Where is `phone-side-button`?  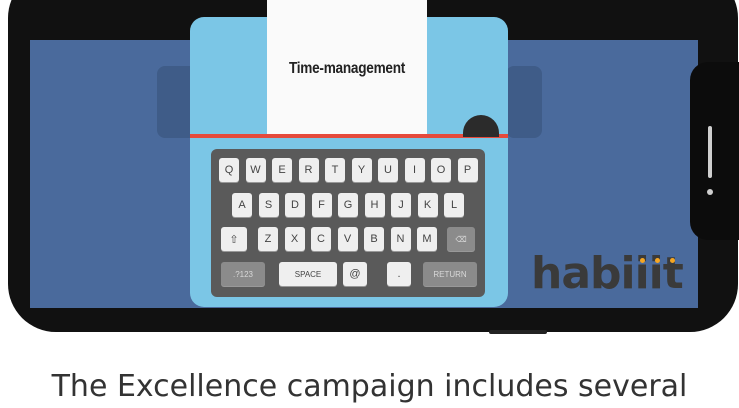 phone-side-button is located at coordinates (518, 332).